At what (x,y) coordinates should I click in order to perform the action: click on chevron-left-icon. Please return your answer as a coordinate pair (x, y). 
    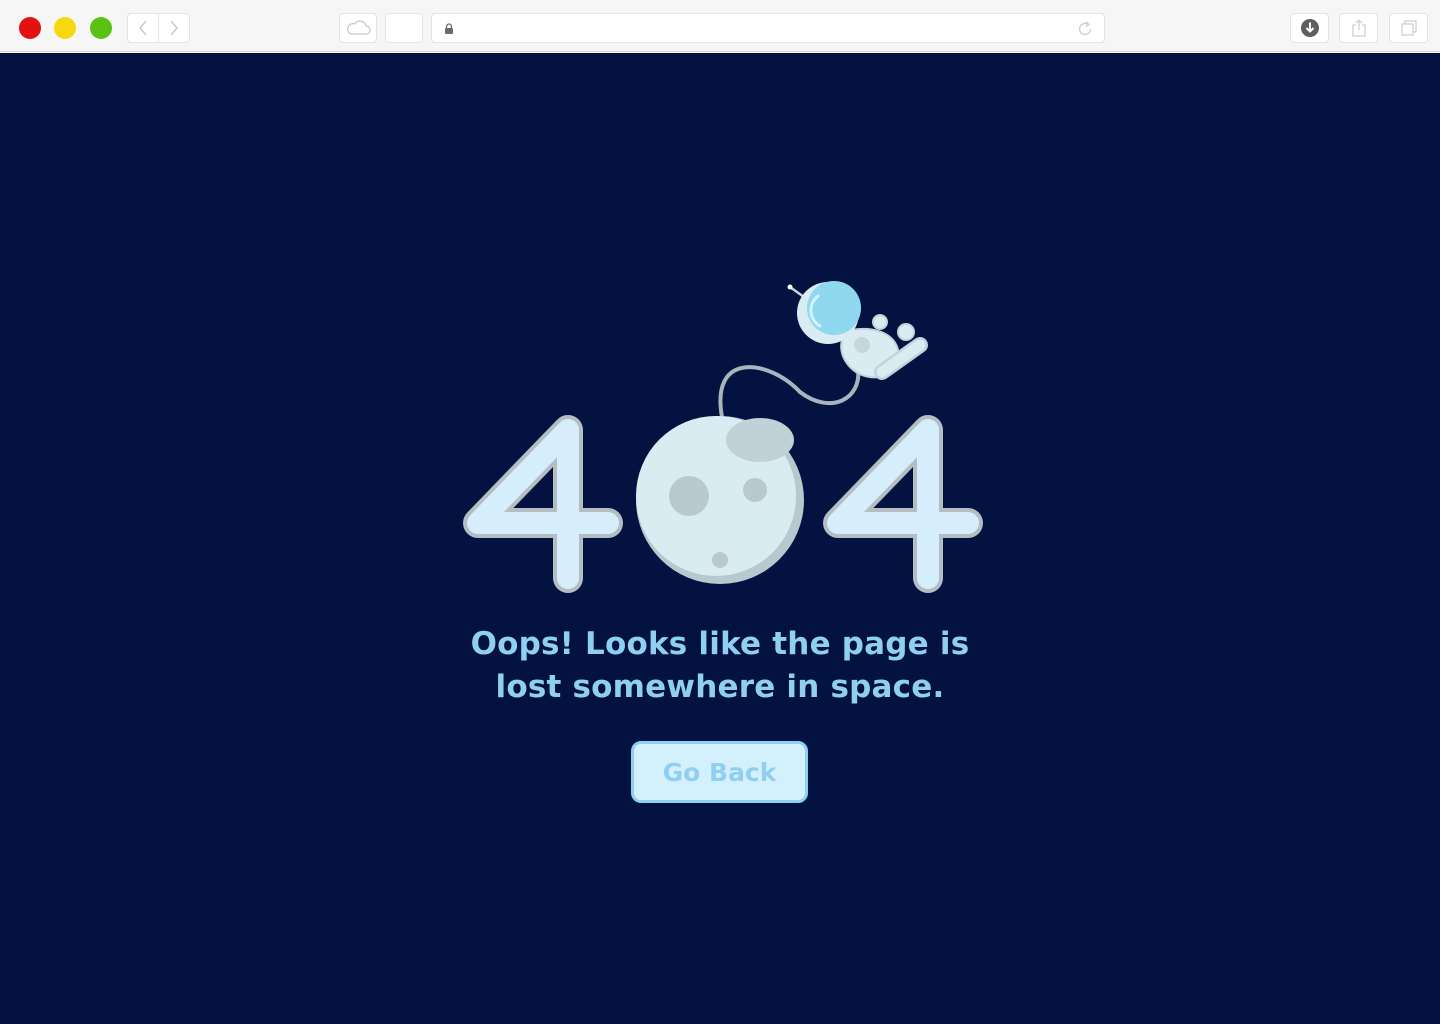
    Looking at the image, I should click on (143, 28).